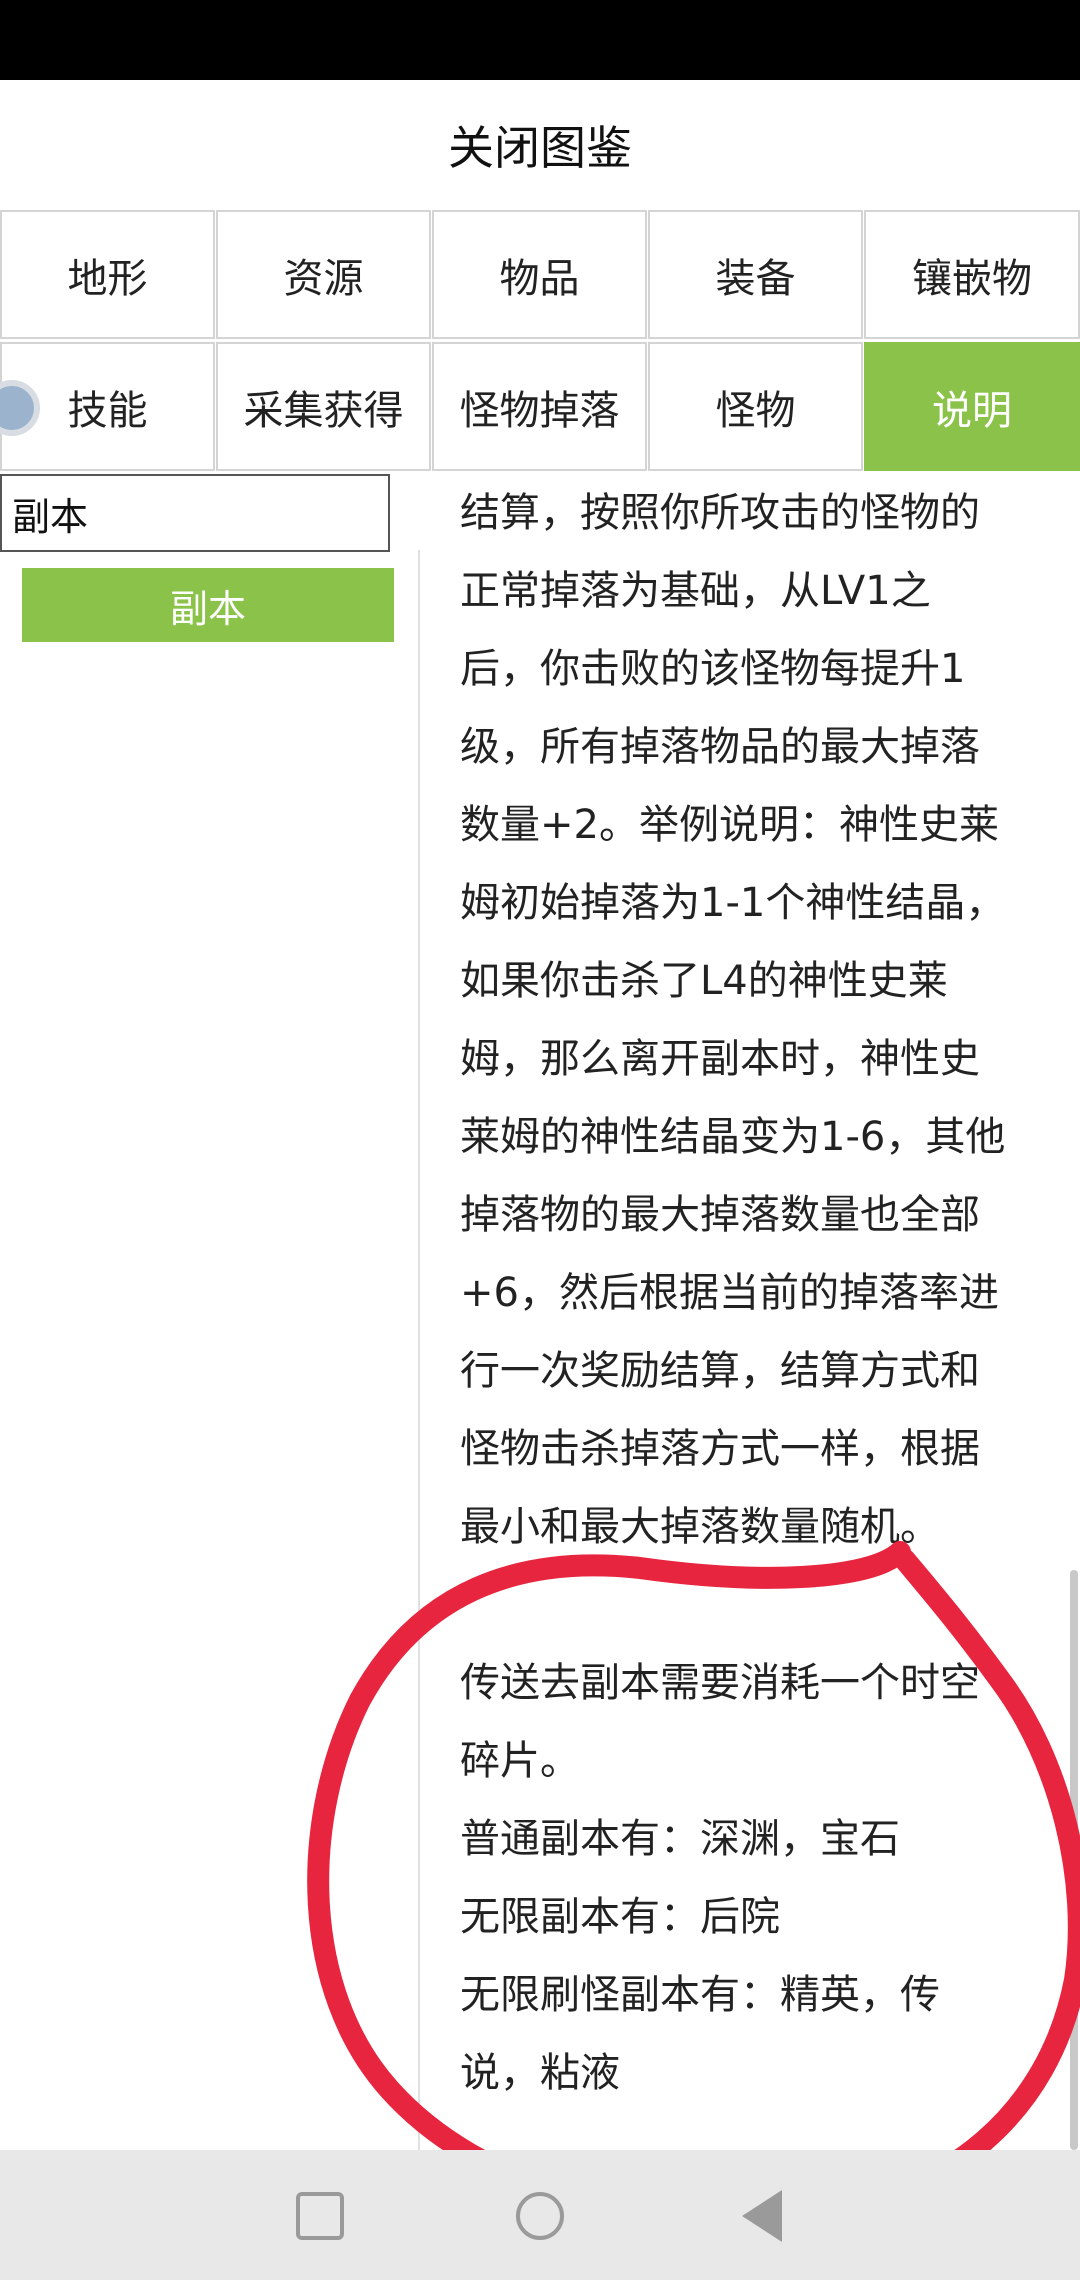 The width and height of the screenshot is (1080, 2280). What do you see at coordinates (323, 406) in the screenshot?
I see `tab-gathering: 采集获得` at bounding box center [323, 406].